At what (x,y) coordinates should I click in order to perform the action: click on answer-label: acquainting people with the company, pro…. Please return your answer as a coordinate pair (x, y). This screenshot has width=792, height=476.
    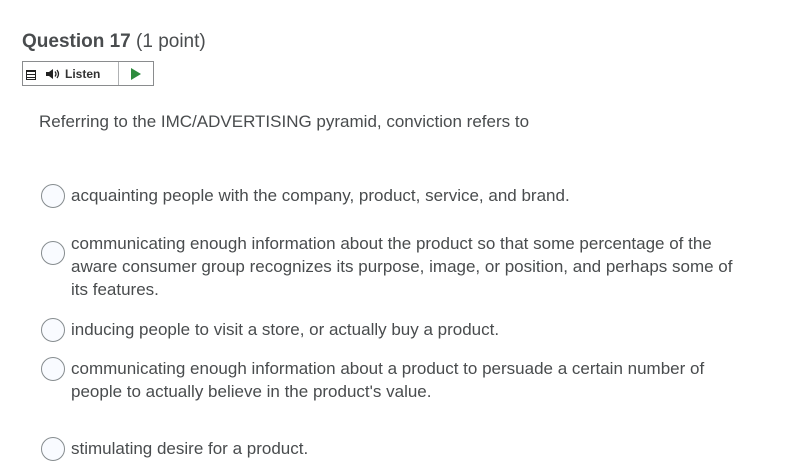
    Looking at the image, I should click on (320, 195).